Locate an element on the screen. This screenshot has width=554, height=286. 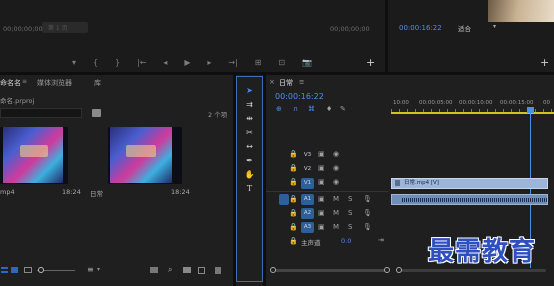
freeform-view-icon is located at coordinates (28, 270).